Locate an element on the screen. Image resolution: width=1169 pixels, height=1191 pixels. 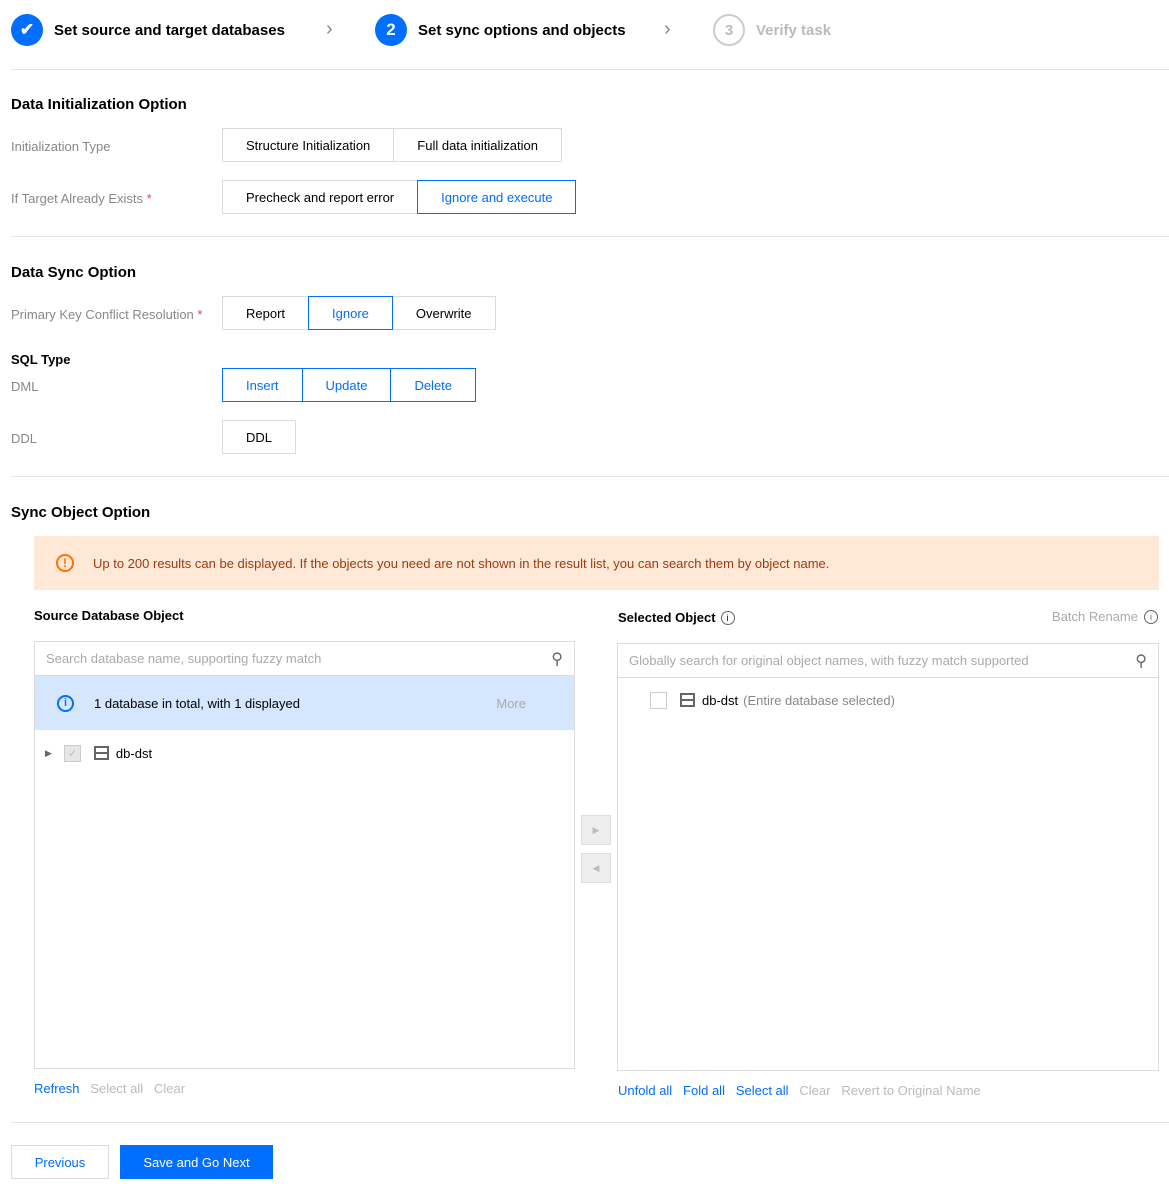
dml-group: Insert Update Delete is located at coordinates (349, 385).